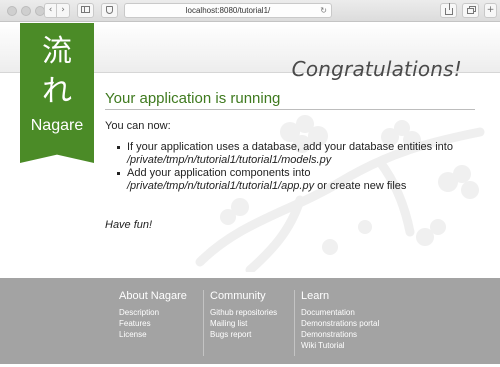 The width and height of the screenshot is (500, 367). What do you see at coordinates (290, 100) in the screenshot?
I see `status-heading: Your application is running` at bounding box center [290, 100].